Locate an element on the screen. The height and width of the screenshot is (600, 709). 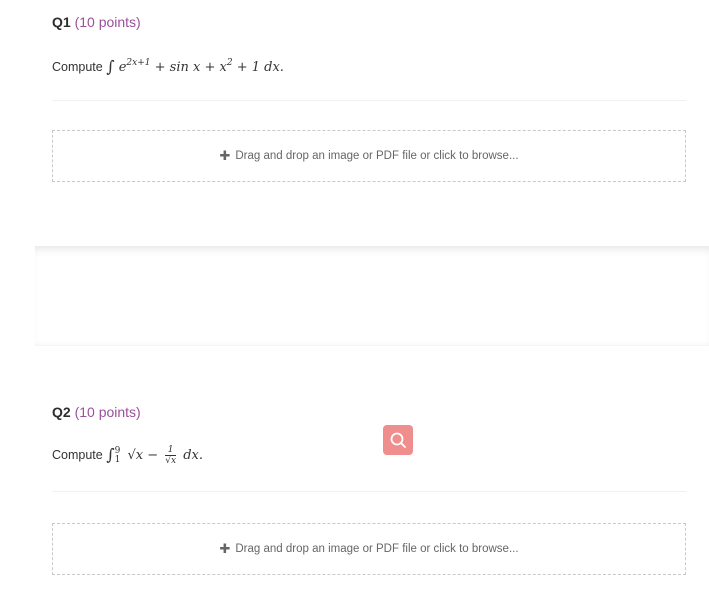
question-prompt: Compute ∫ e2x+1 + sin x + x2 + 1 dx. is located at coordinates (168, 66).